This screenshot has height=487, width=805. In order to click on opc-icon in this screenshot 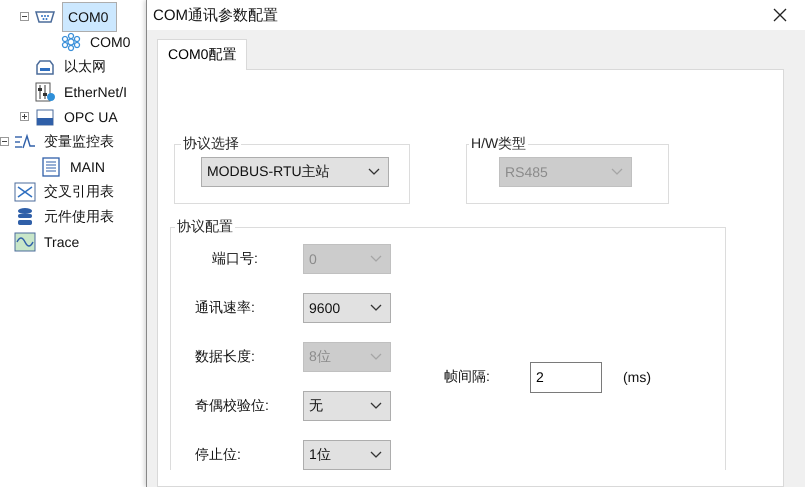, I will do `click(45, 116)`.